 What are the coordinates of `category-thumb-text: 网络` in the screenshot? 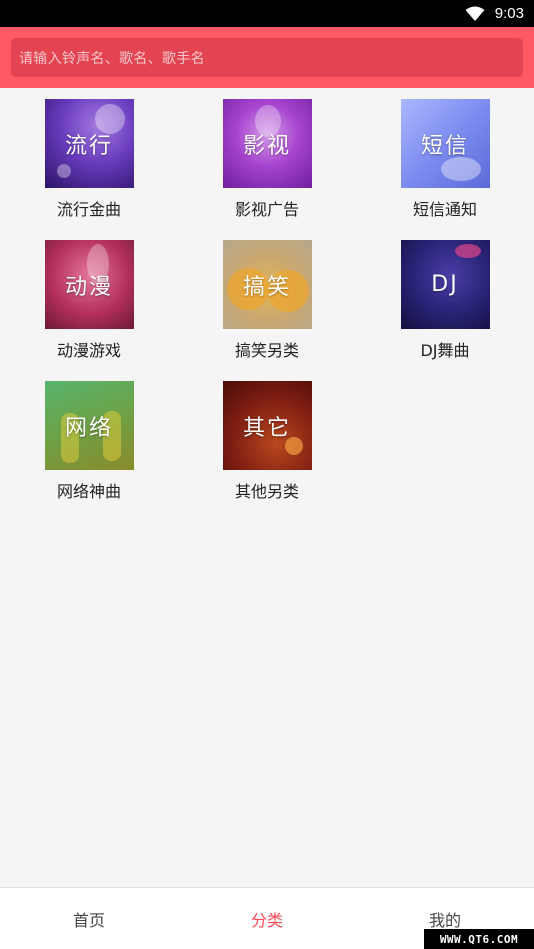 It's located at (88, 428).